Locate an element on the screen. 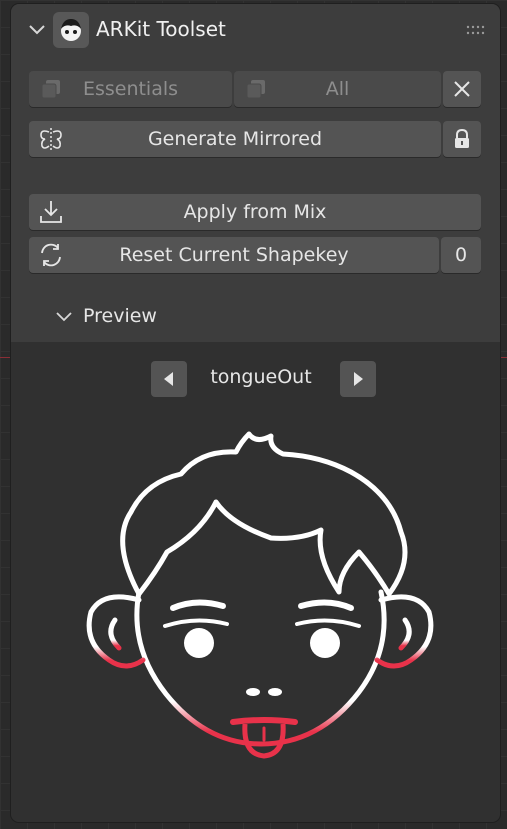  essentials-label: Essentials is located at coordinates (130, 89).